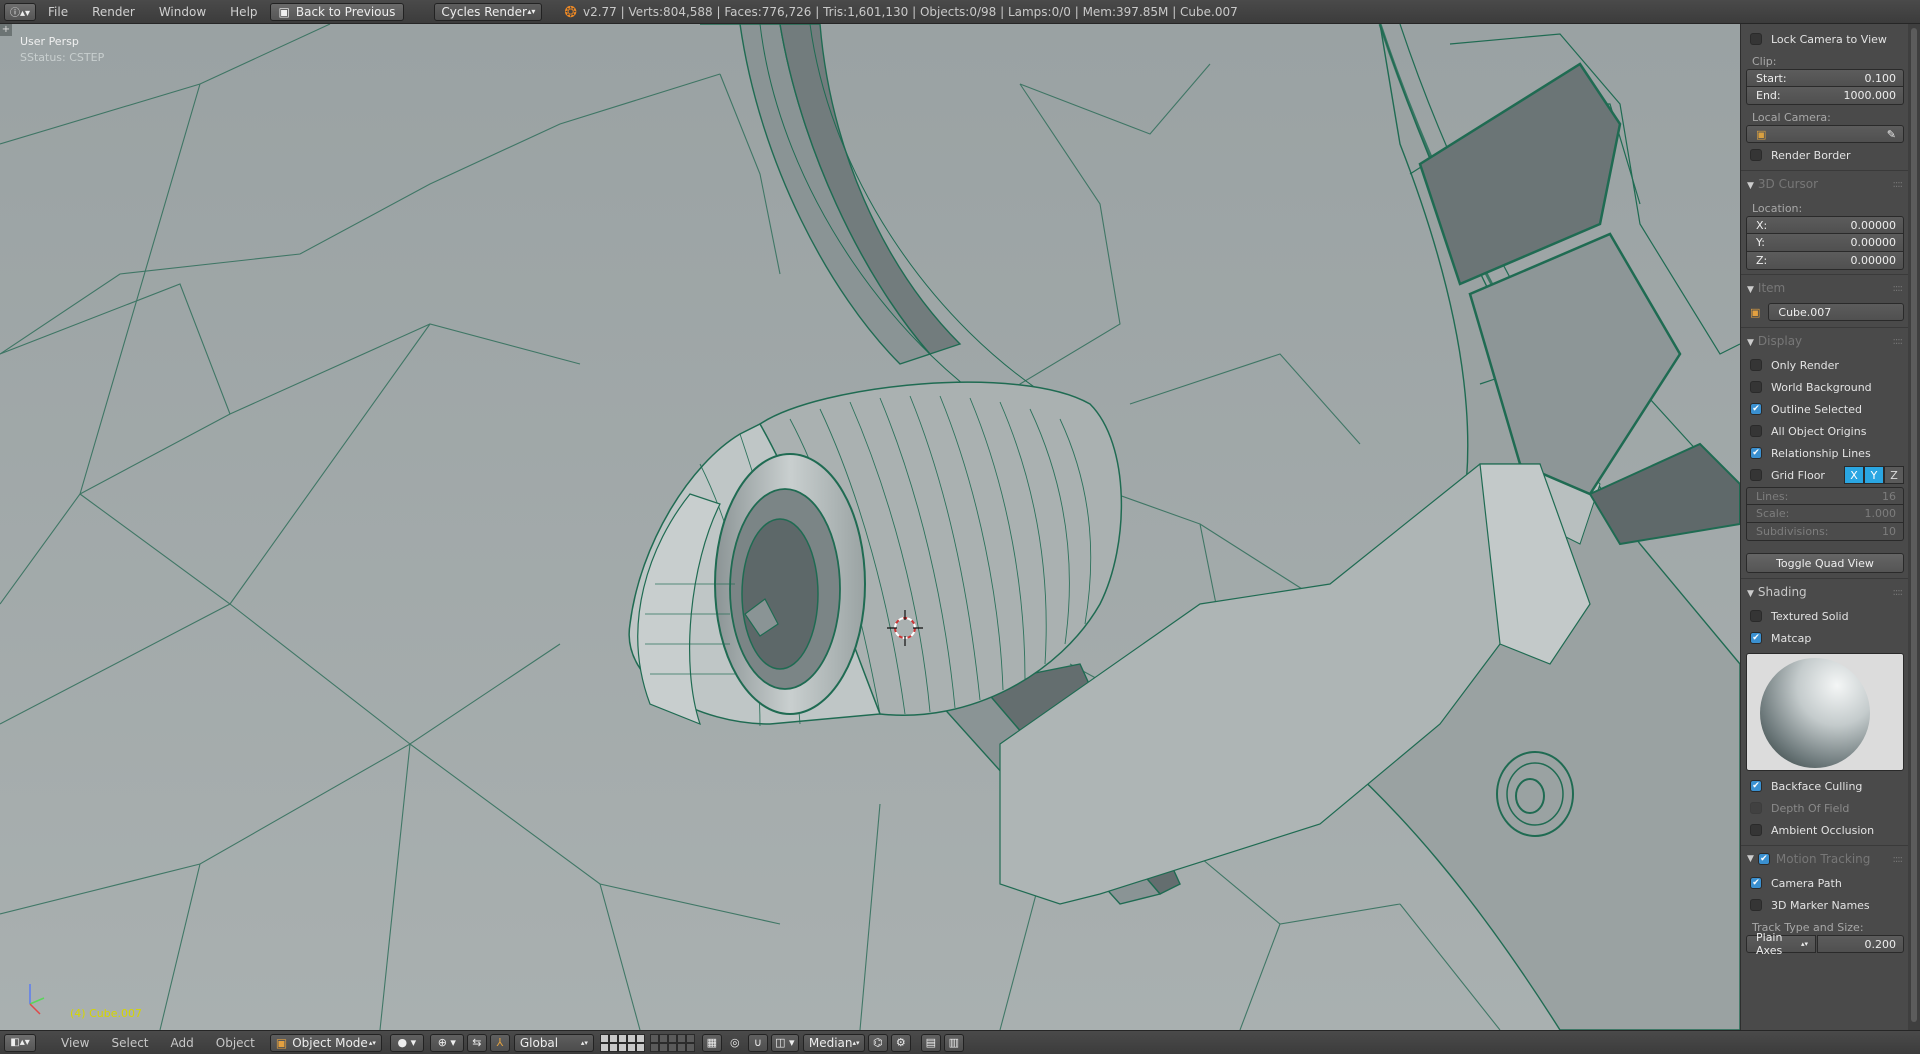 This screenshot has width=1920, height=1054. I want to click on menu-object: Object, so click(235, 1043).